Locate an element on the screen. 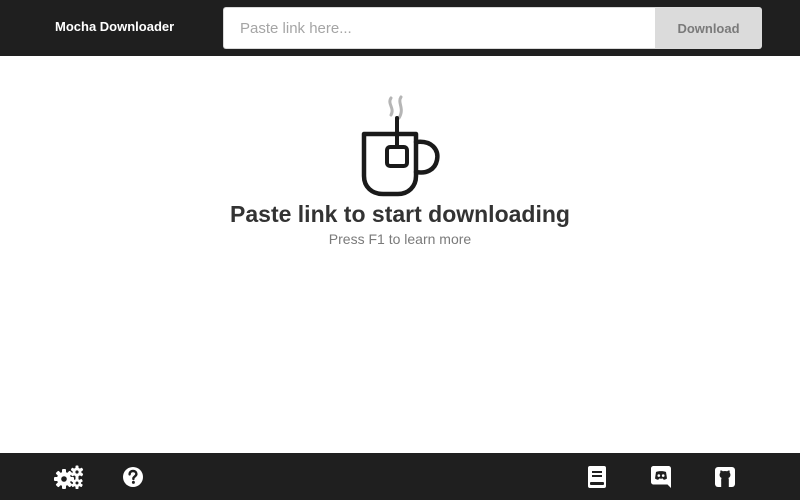 The width and height of the screenshot is (800, 500). link-input is located at coordinates (439, 28).